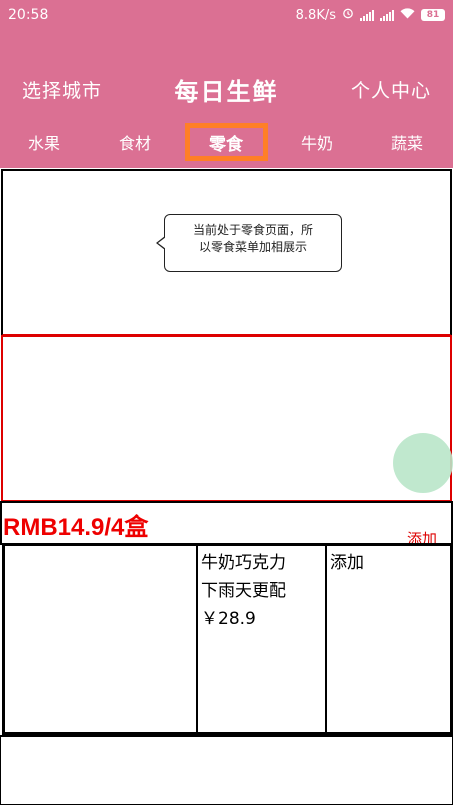 Image resolution: width=453 pixels, height=805 pixels. What do you see at coordinates (243, 591) in the screenshot?
I see `product-description: 下雨天更配` at bounding box center [243, 591].